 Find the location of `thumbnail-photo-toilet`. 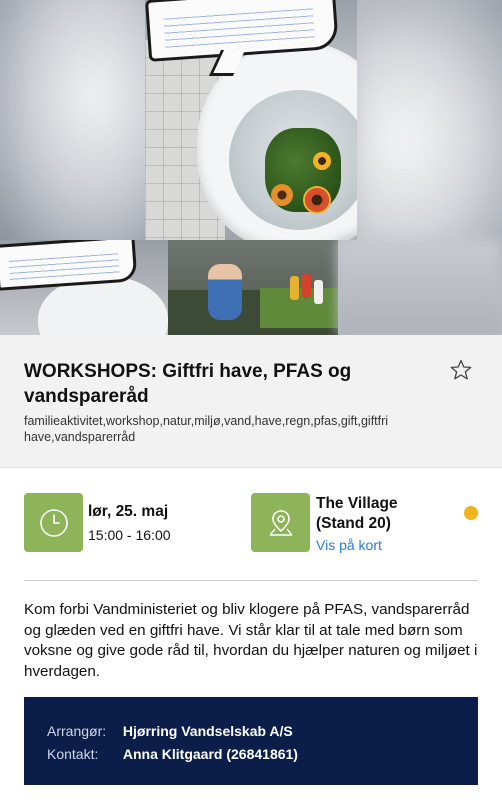

thumbnail-photo-toilet is located at coordinates (84, 287).